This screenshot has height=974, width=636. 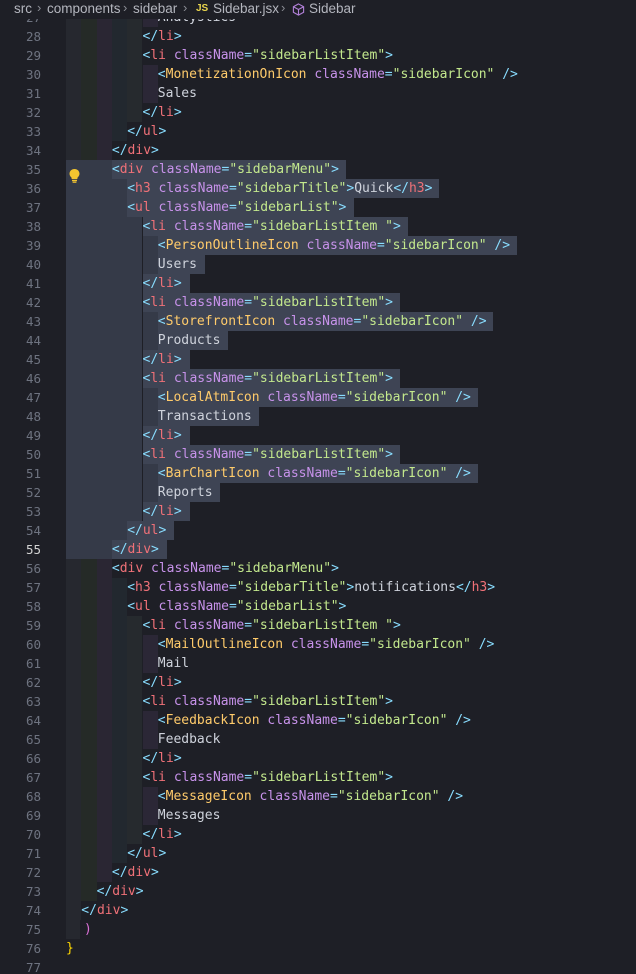 What do you see at coordinates (74, 175) in the screenshot?
I see `lightbulb-icon` at bounding box center [74, 175].